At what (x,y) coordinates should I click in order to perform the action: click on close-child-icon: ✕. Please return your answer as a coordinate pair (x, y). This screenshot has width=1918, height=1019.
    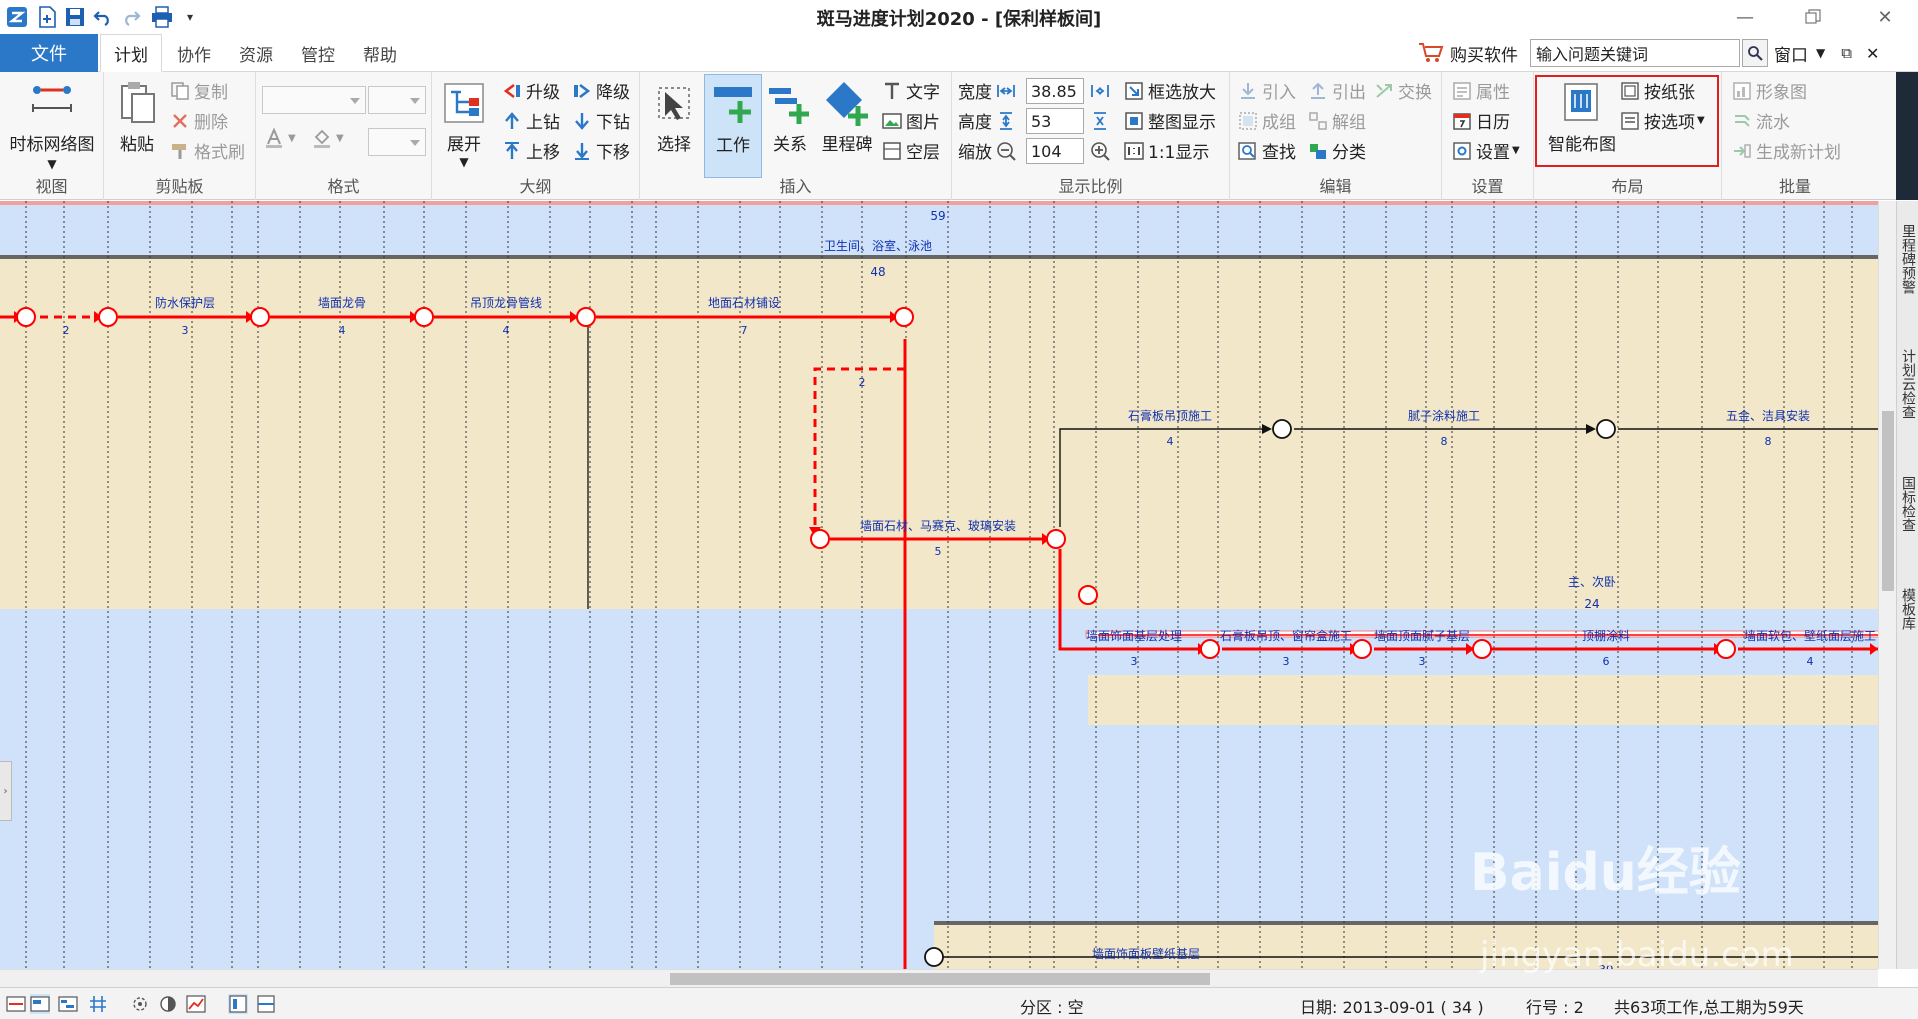
    Looking at the image, I should click on (1872, 53).